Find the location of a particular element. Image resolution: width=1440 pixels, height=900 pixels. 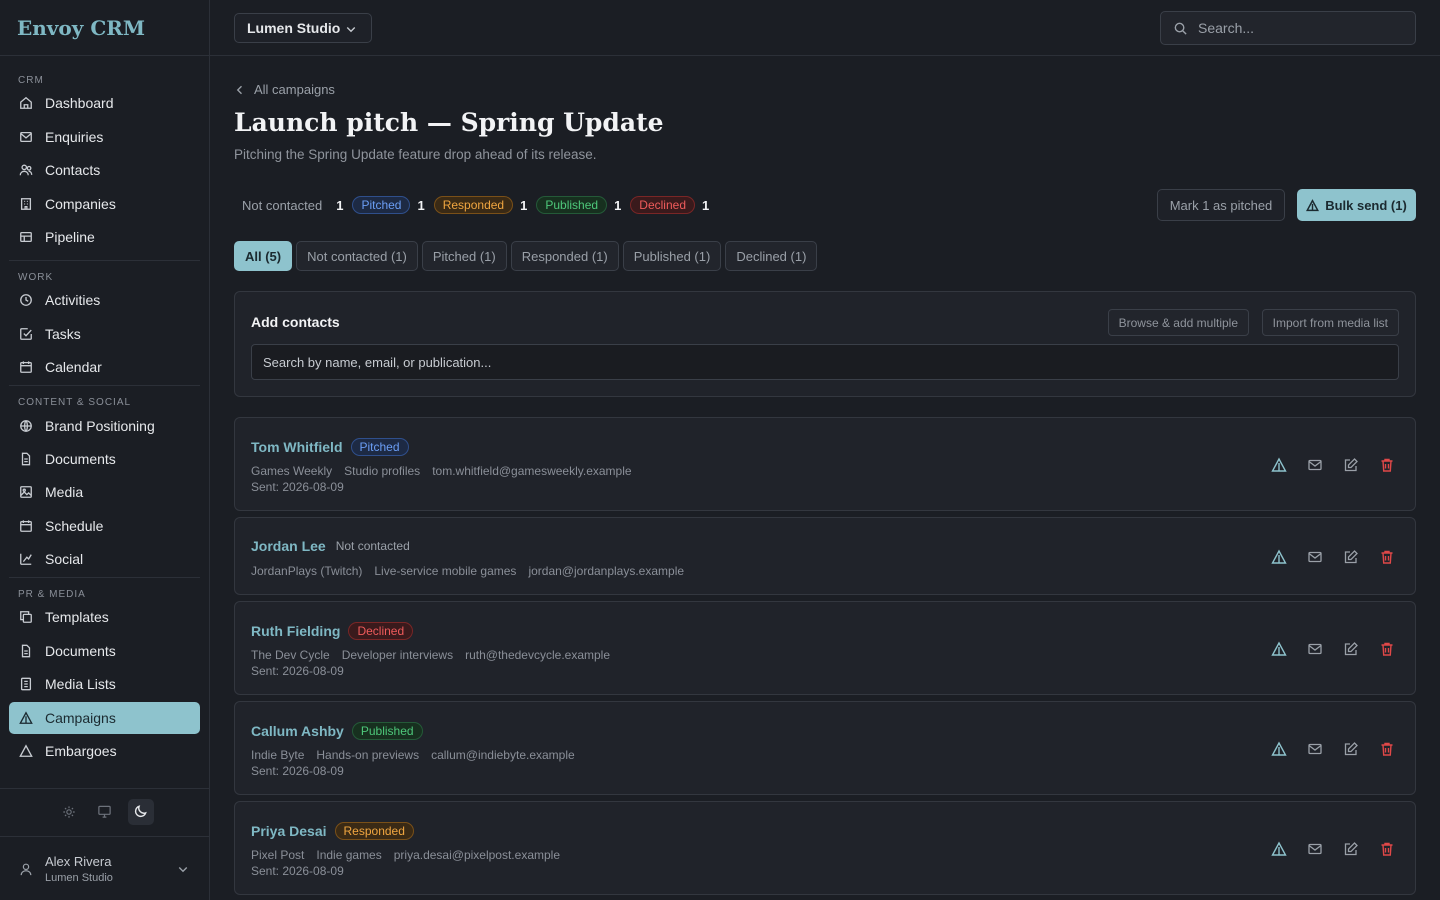

tab-pitched: Pitched (1) is located at coordinates (464, 256).